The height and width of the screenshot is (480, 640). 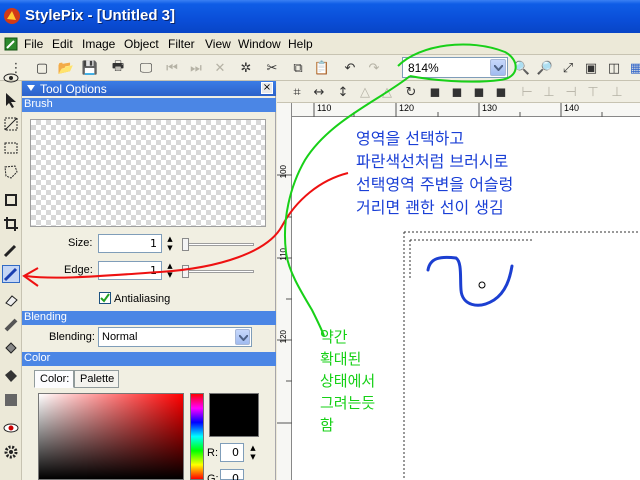 What do you see at coordinates (232, 452) in the screenshot?
I see `r-input: 0` at bounding box center [232, 452].